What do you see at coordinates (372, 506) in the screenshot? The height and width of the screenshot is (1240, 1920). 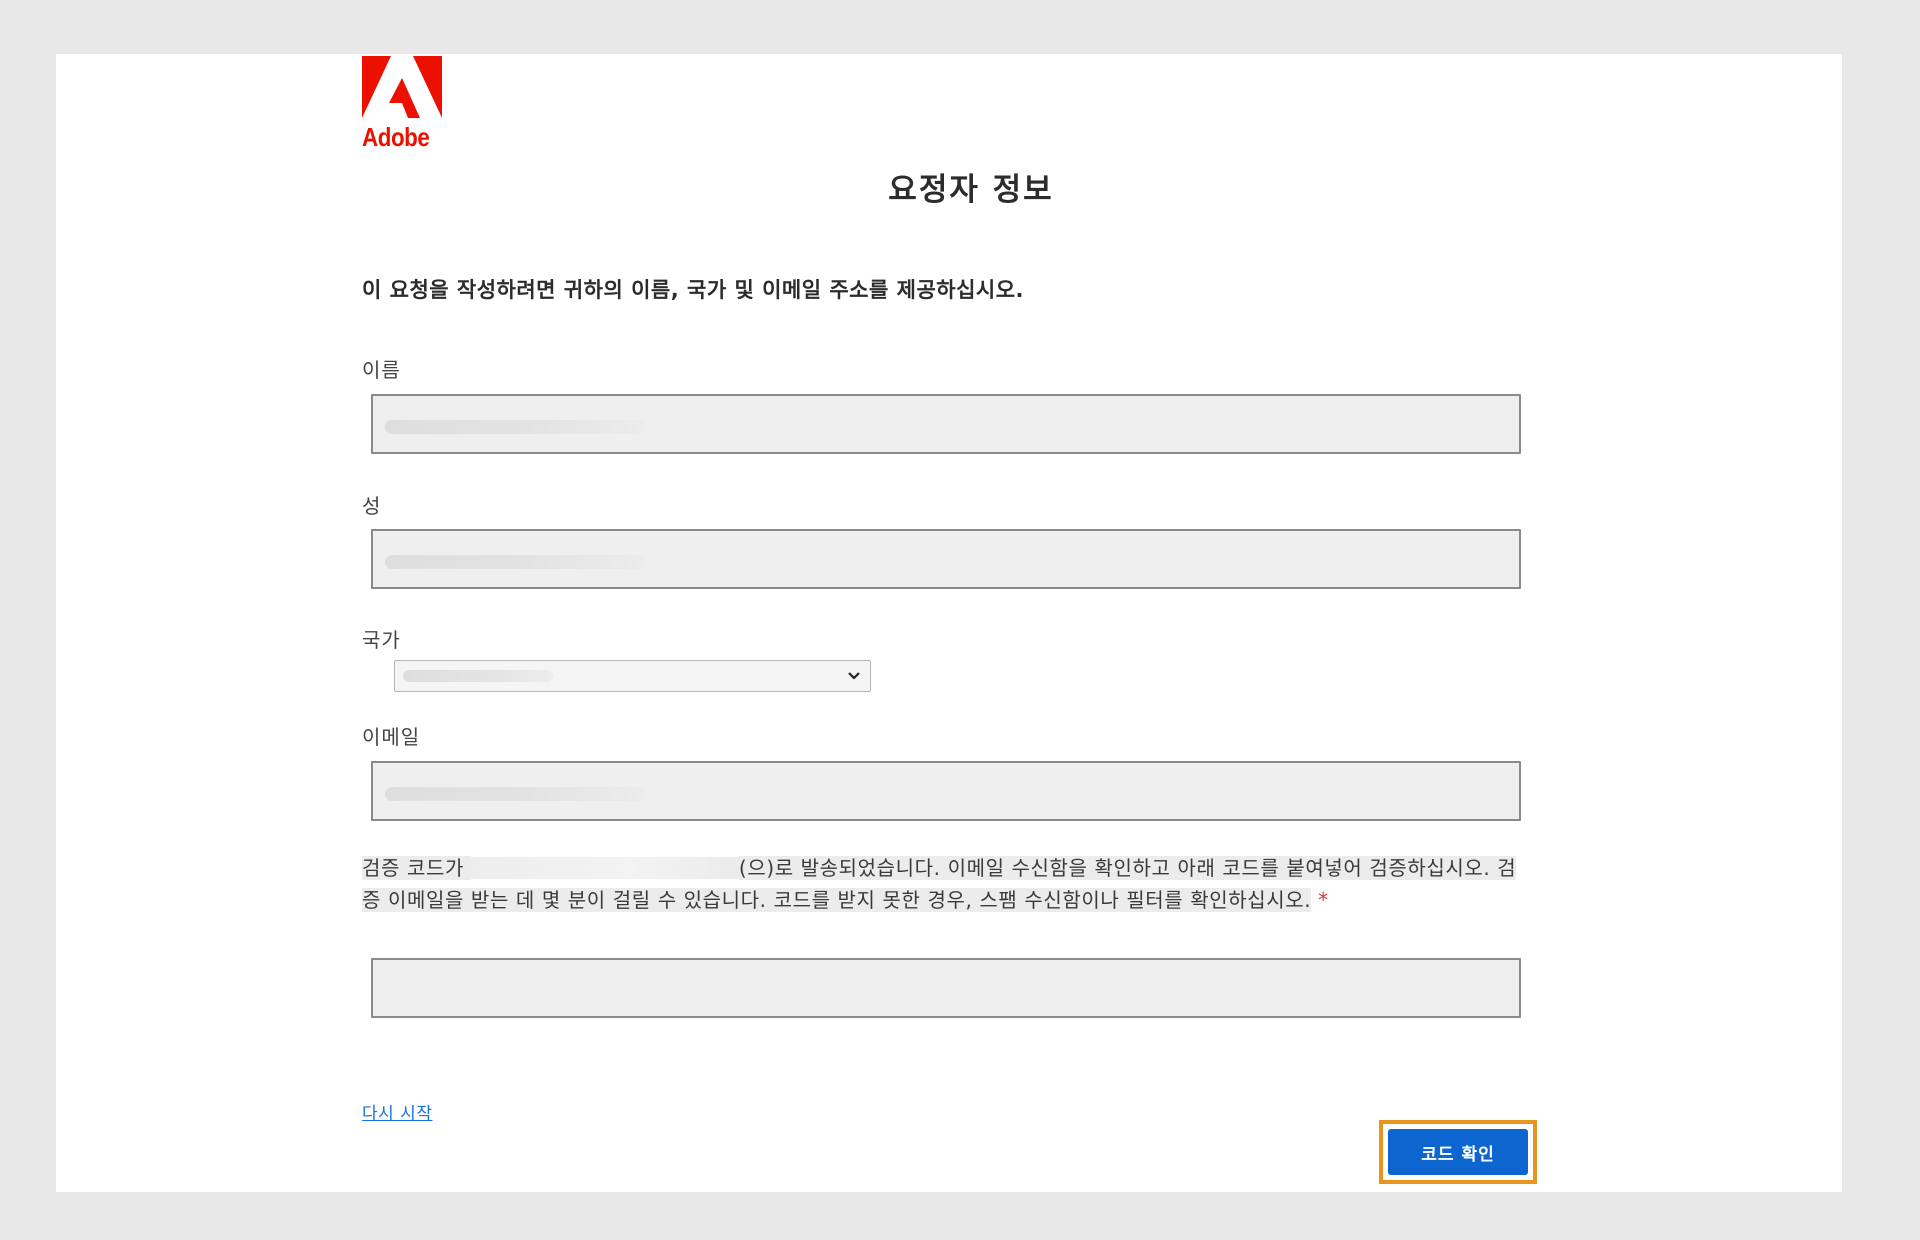 I see `last-name-label: 성` at bounding box center [372, 506].